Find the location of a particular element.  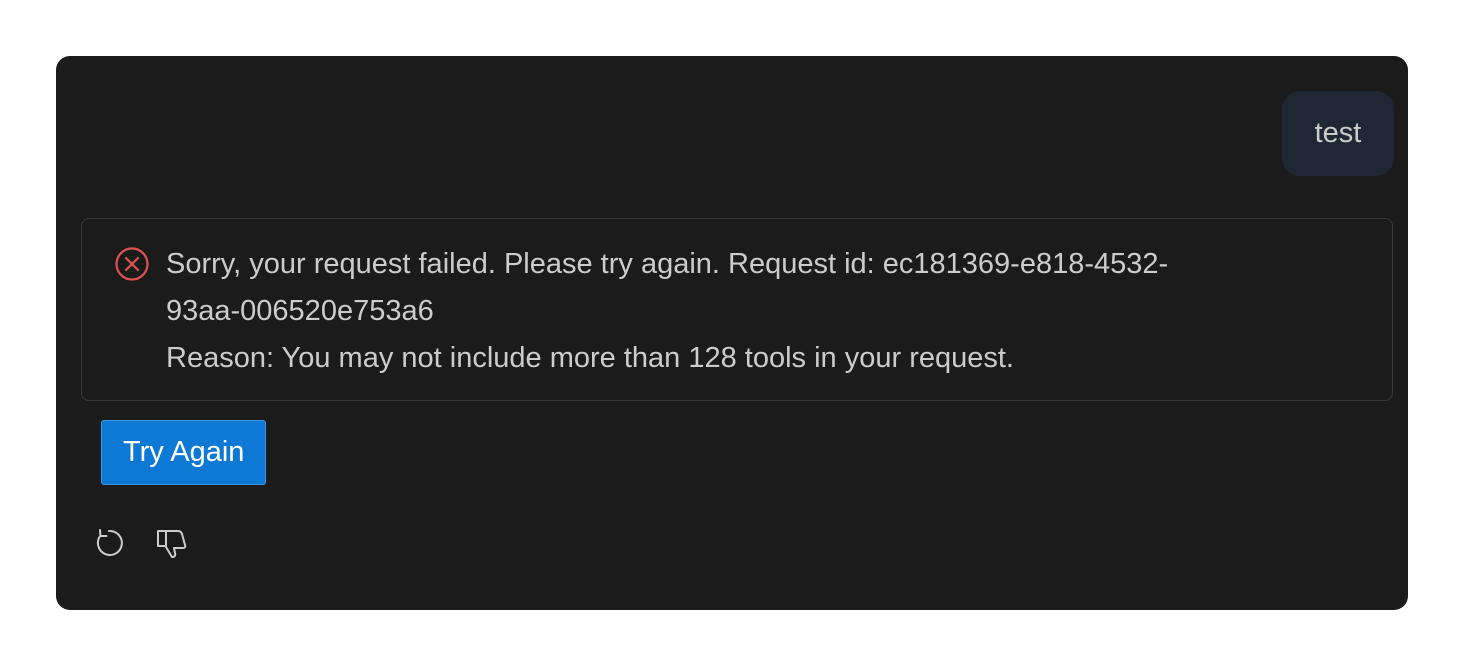

thumbs-down-icon is located at coordinates (171, 545).